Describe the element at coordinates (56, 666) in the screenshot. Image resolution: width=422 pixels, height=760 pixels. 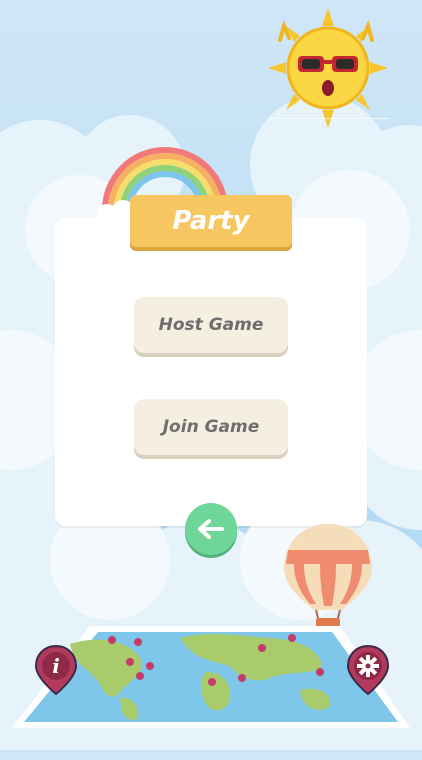
I see `info-icon: i` at that location.